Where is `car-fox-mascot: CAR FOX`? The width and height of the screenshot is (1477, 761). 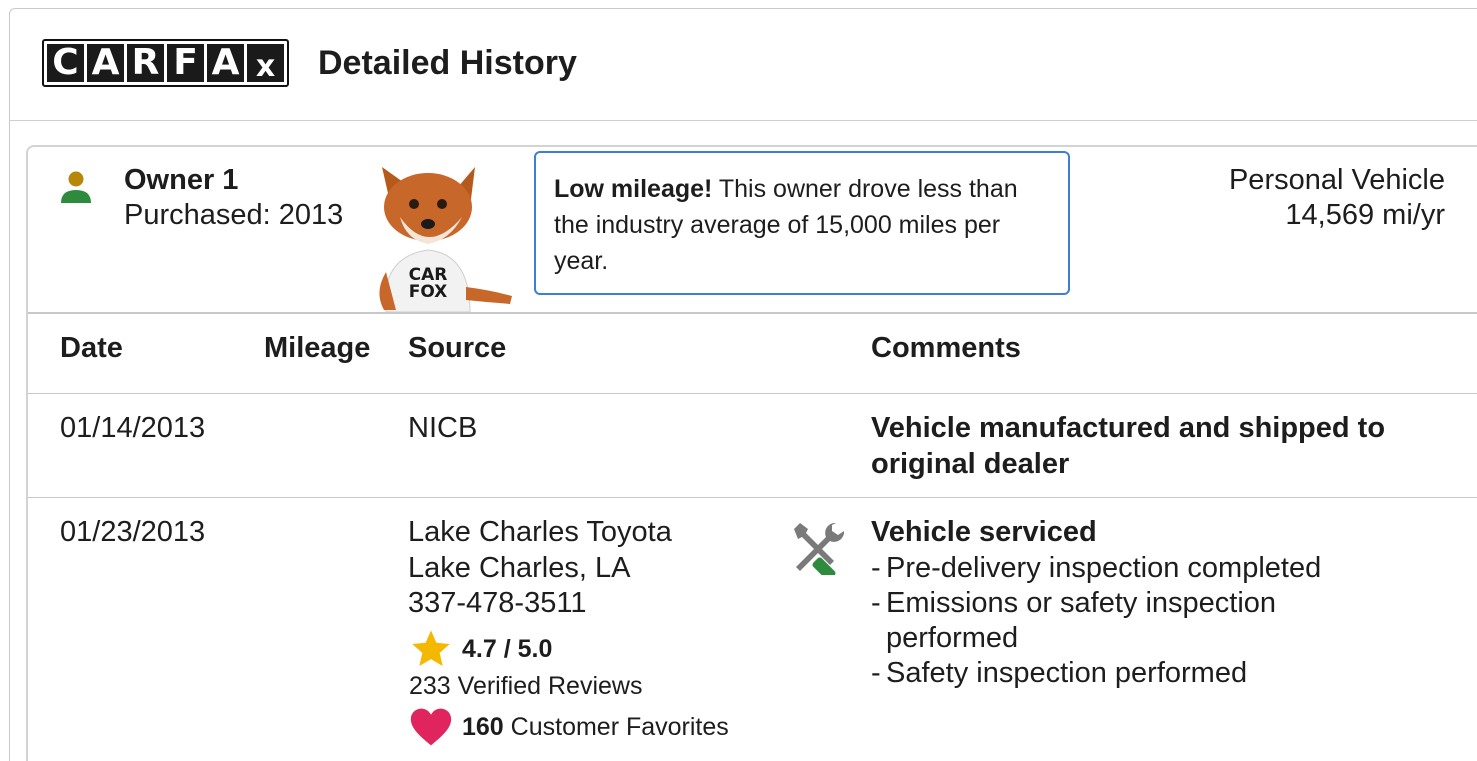 car-fox-mascot: CAR FOX is located at coordinates (445, 239).